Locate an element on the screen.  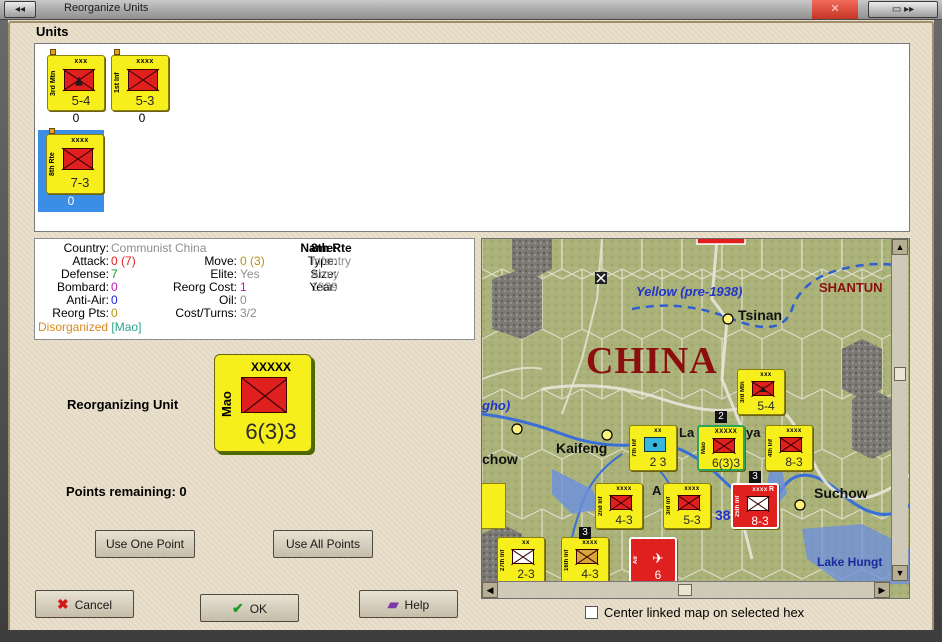
unit-stat-label: 7-3 is located at coordinates (80, 182).